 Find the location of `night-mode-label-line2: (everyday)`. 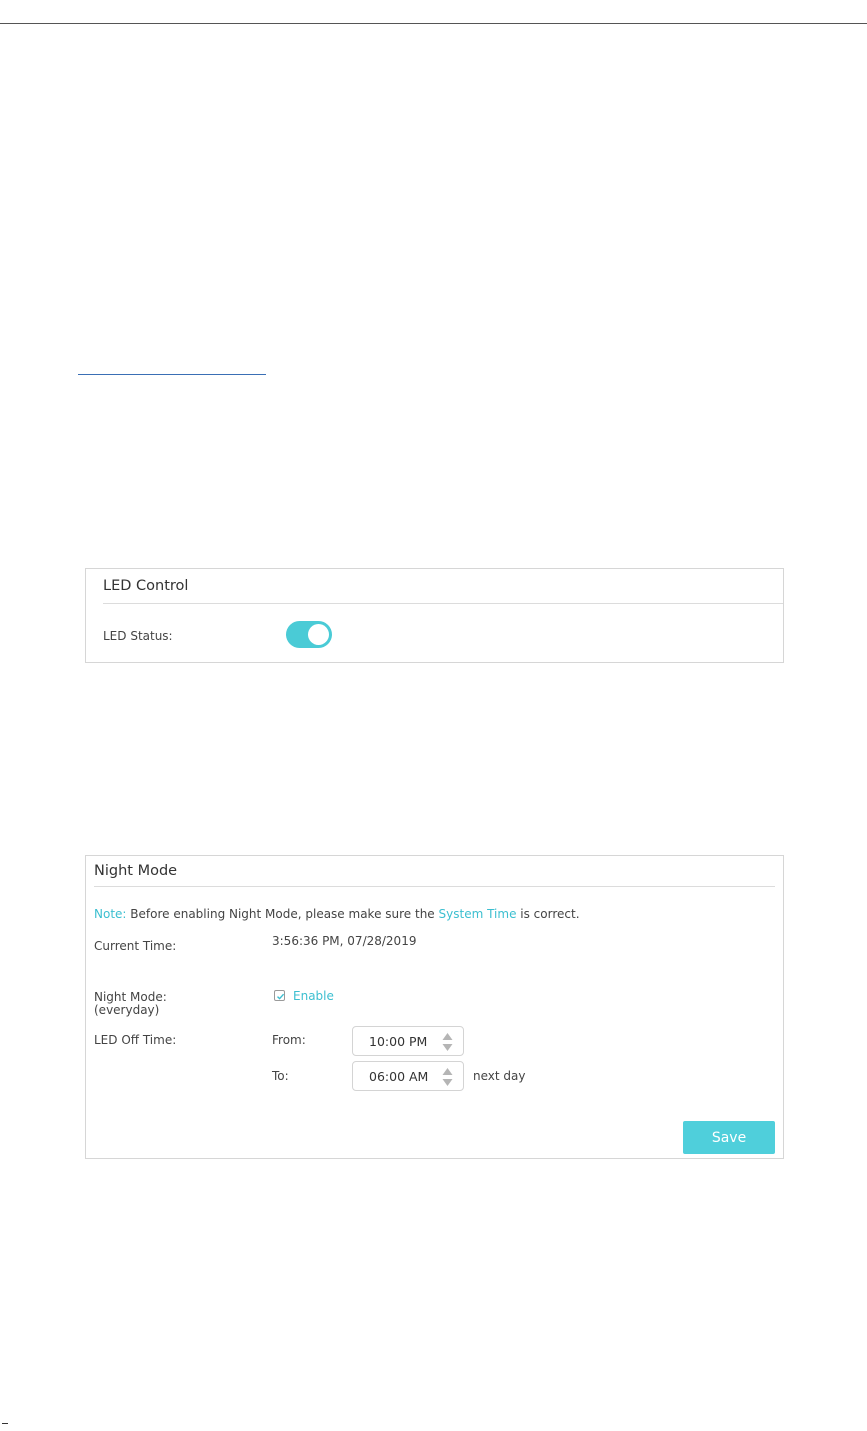

night-mode-label-line2: (everyday) is located at coordinates (127, 1010).